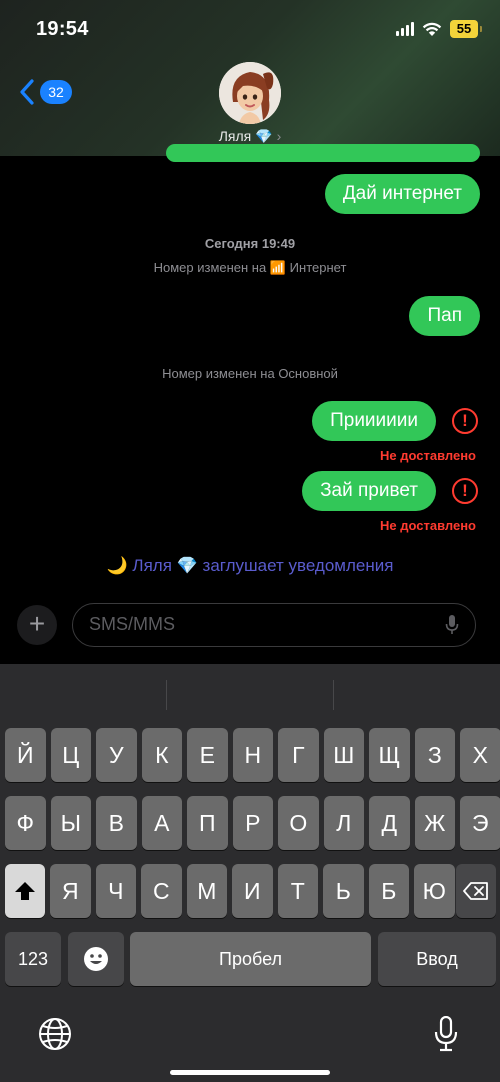  I want to click on unread-count-badge: 32, so click(56, 92).